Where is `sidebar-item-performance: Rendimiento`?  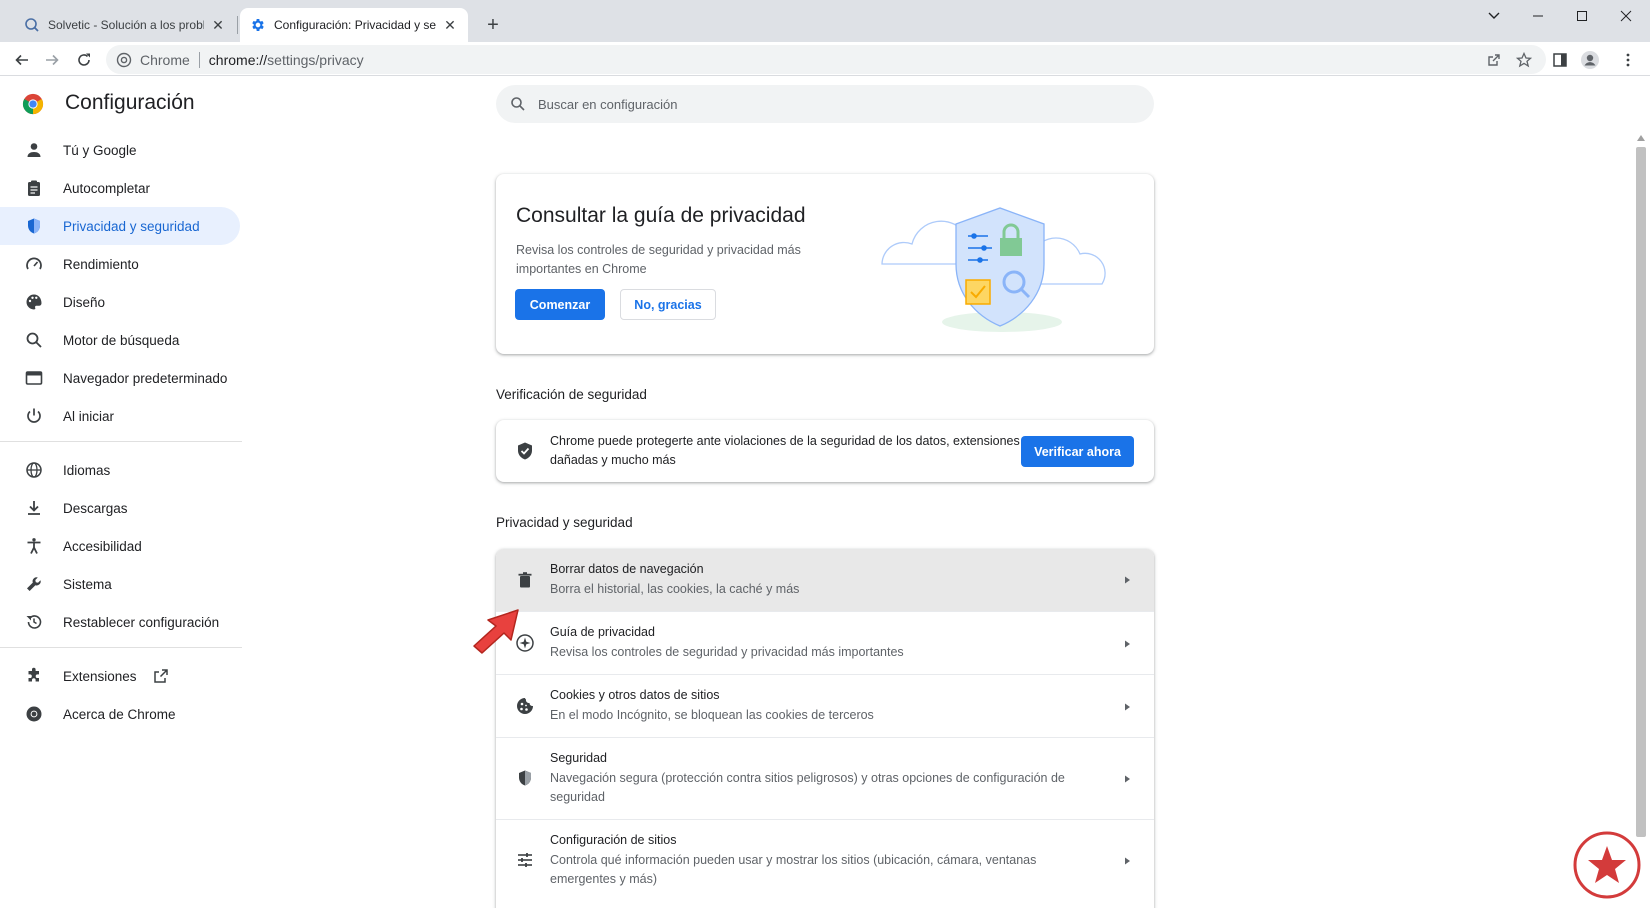 sidebar-item-performance: Rendimiento is located at coordinates (120, 264).